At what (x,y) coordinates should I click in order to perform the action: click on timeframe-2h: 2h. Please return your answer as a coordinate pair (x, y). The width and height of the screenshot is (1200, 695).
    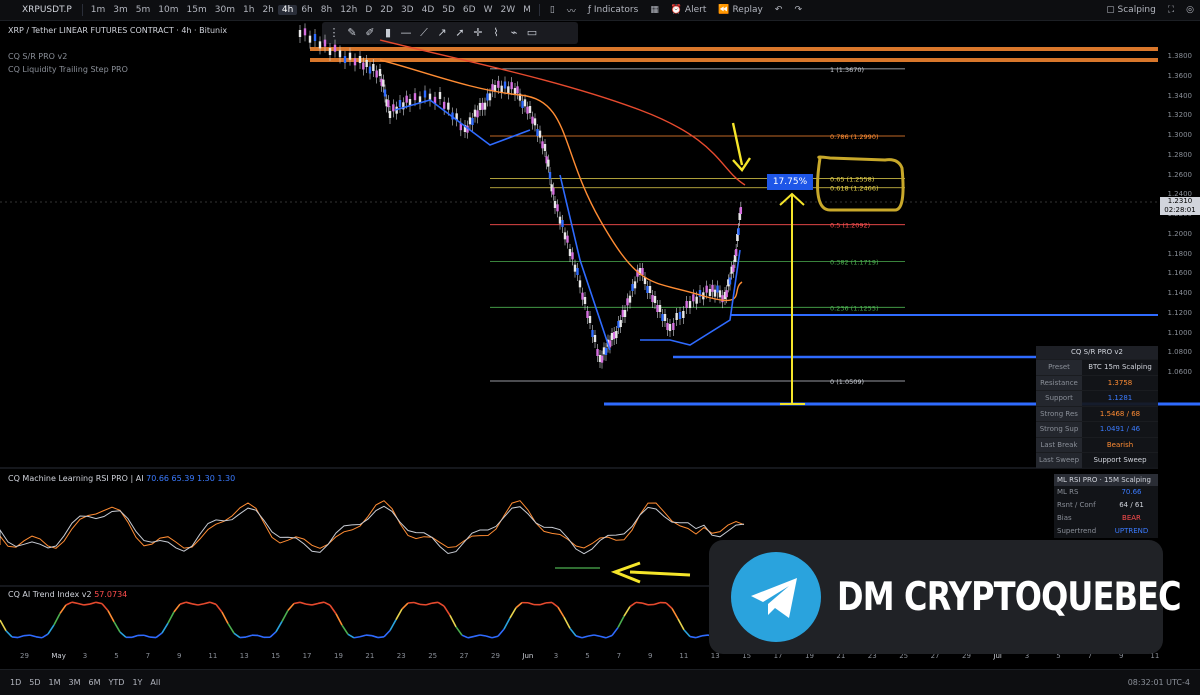
    Looking at the image, I should click on (267, 10).